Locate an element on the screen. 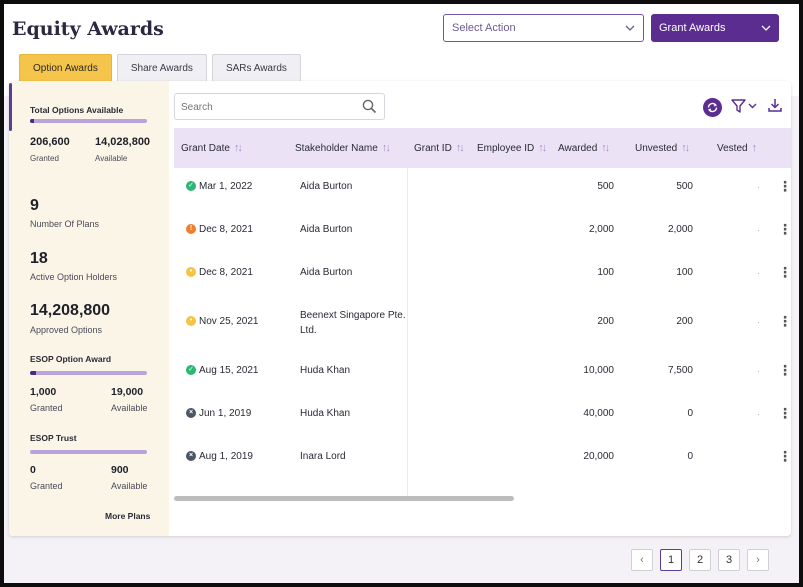  col-grant-id: Grant ID ↑↓ is located at coordinates (439, 148).